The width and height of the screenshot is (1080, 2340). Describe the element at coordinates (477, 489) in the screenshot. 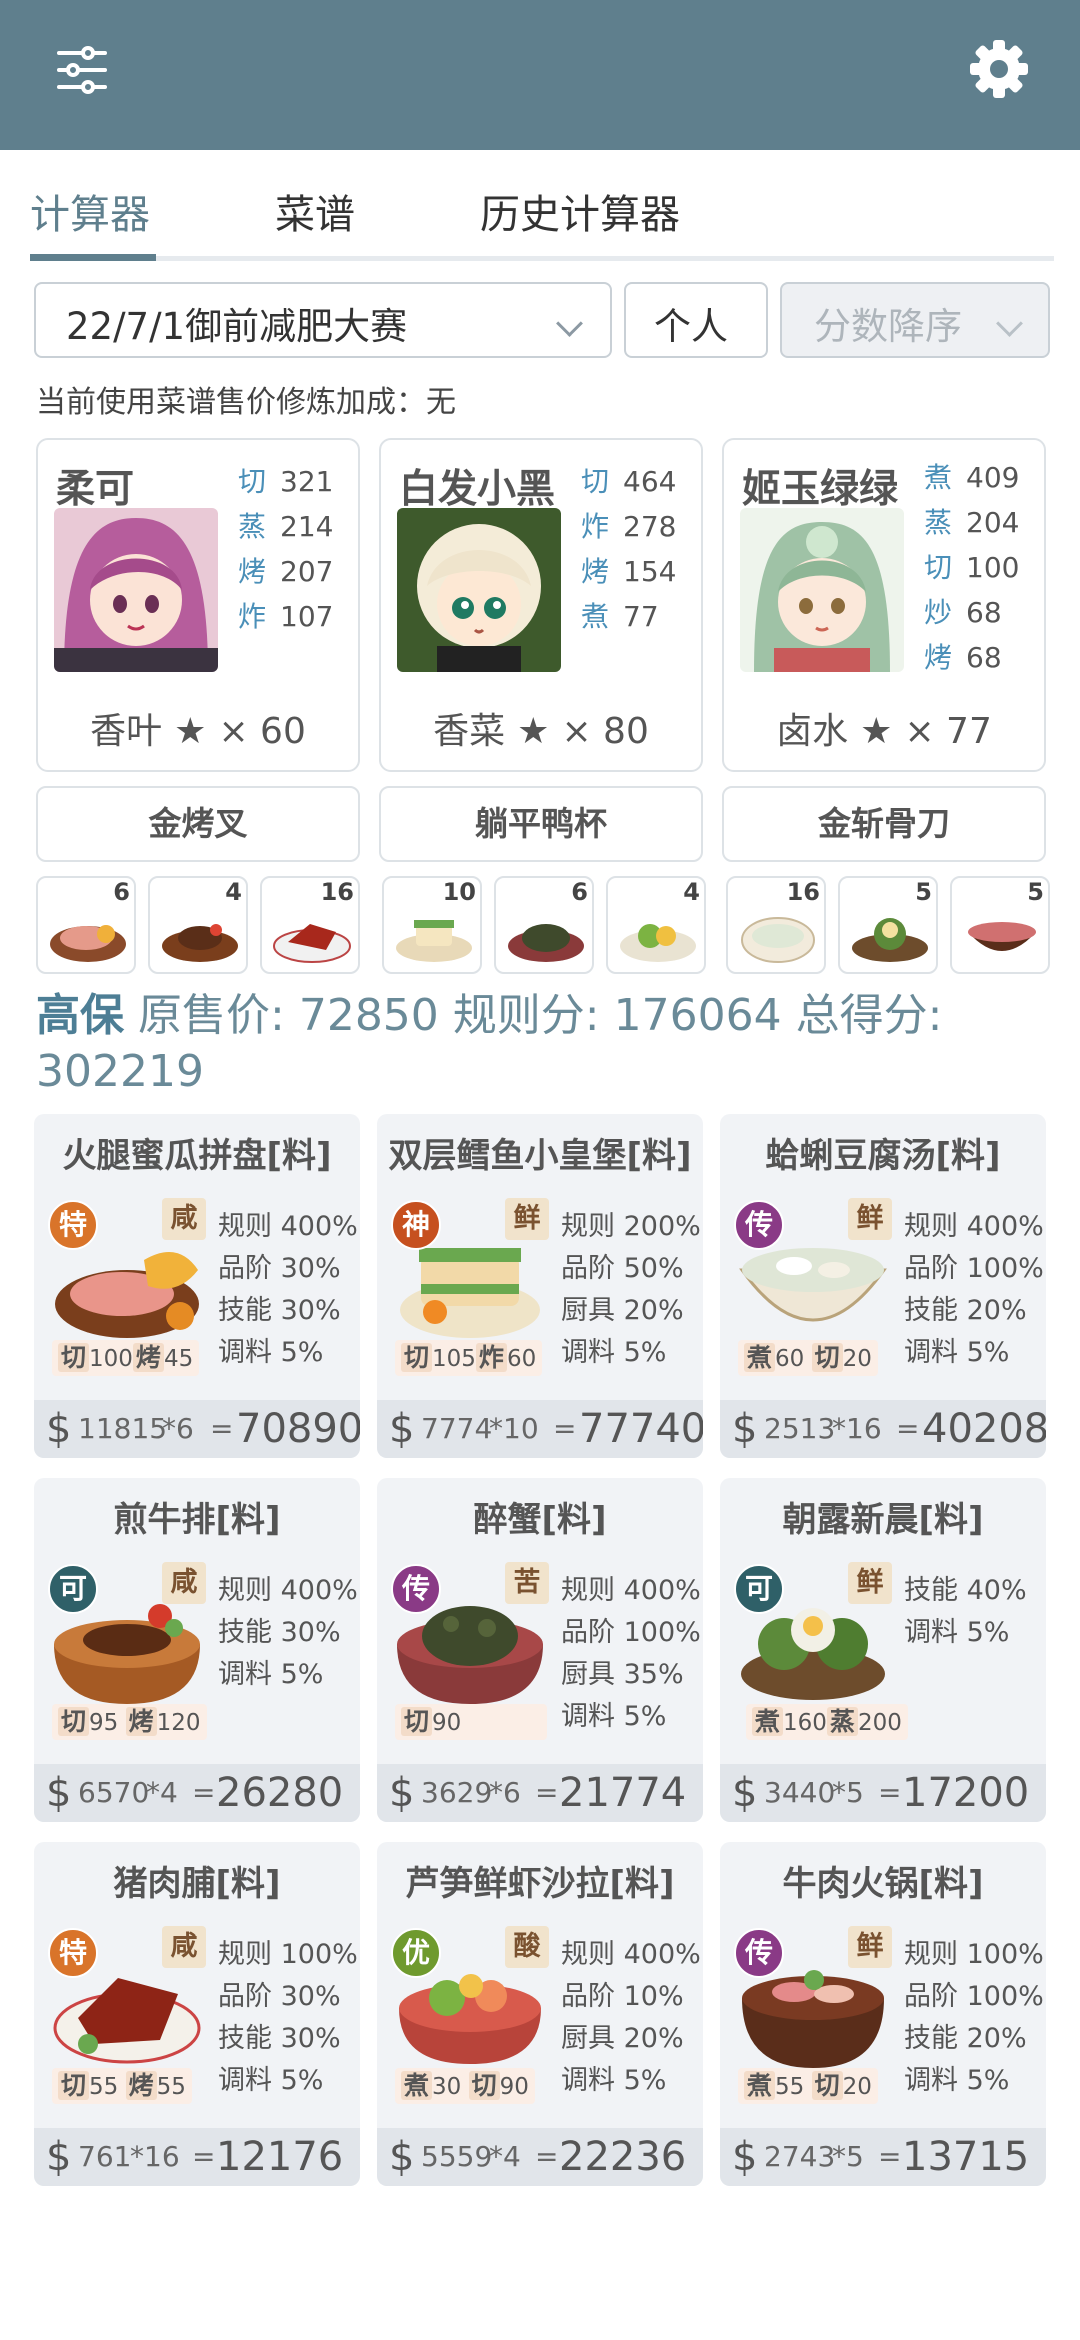

I see `chef-name: 白发小黑` at that location.